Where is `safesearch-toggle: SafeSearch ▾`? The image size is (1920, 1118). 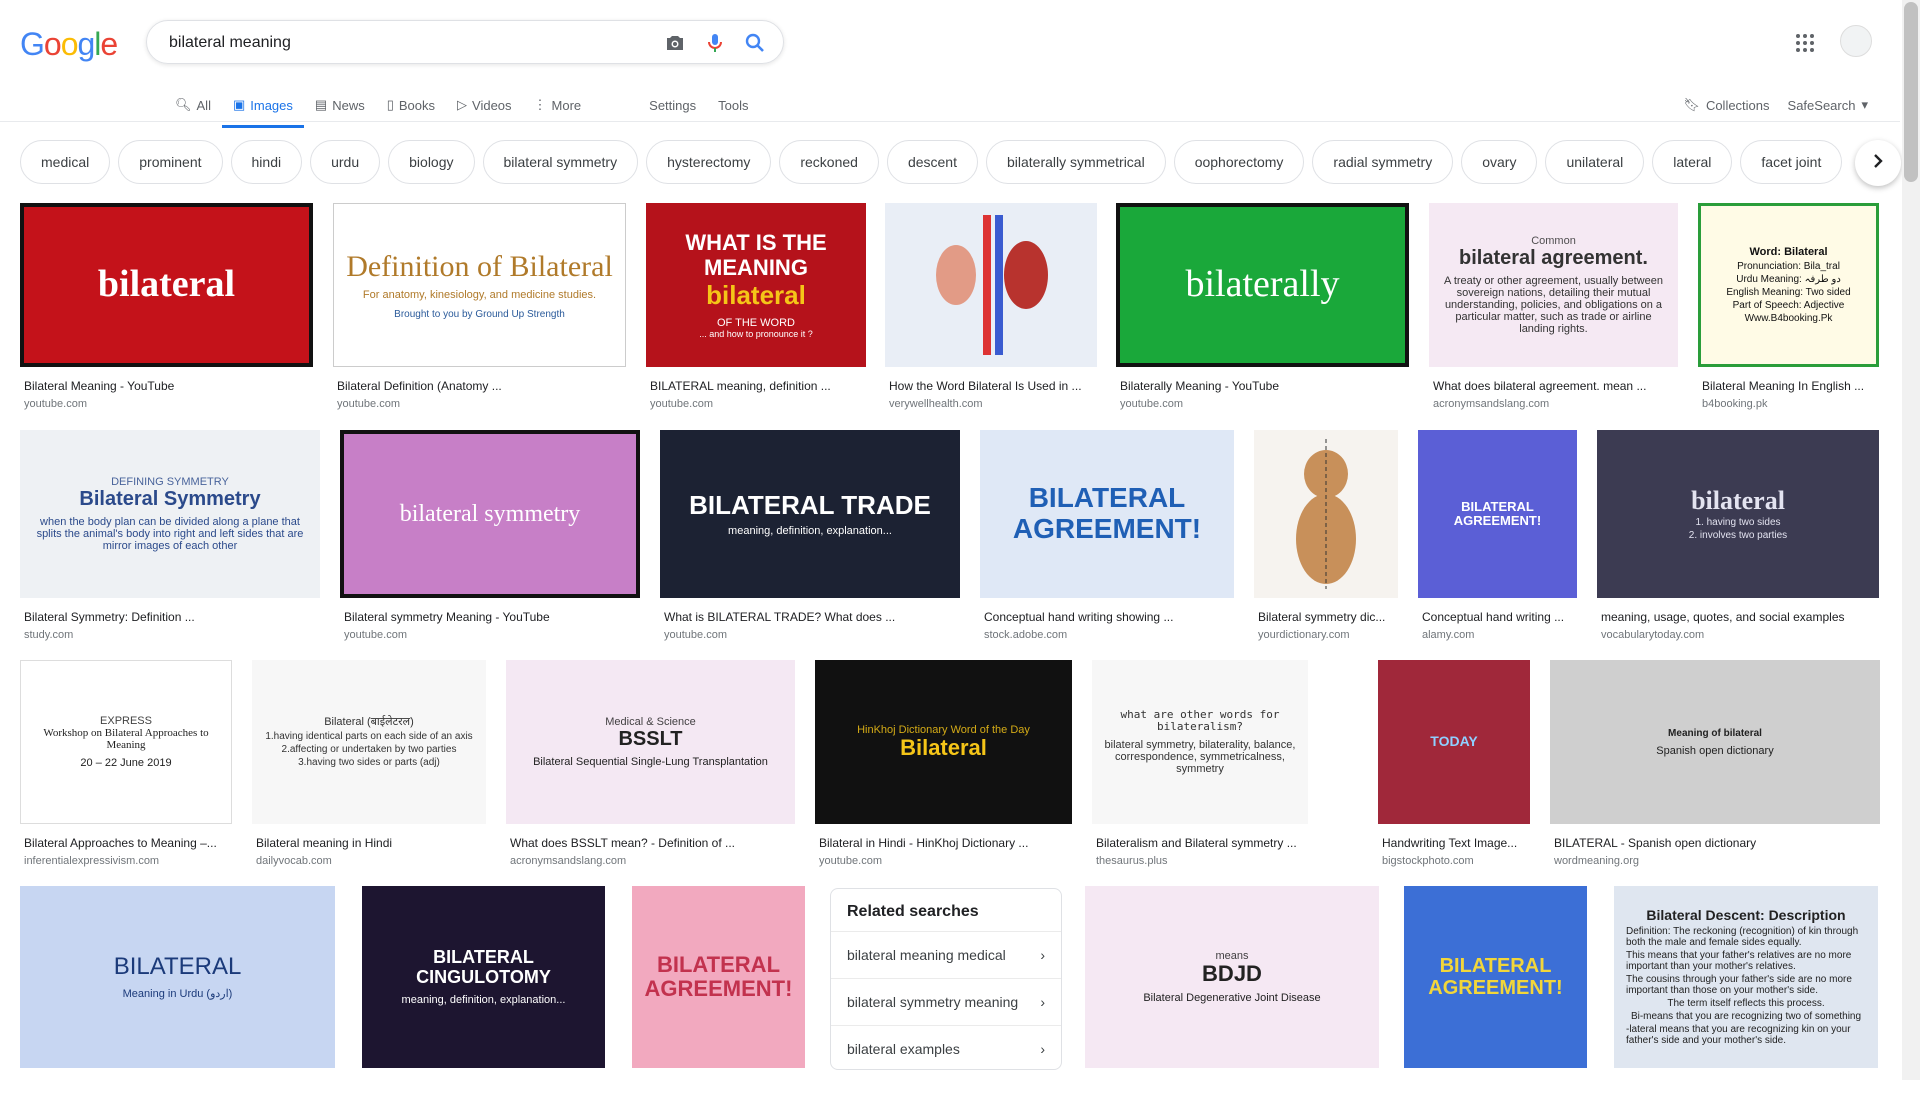 safesearch-toggle: SafeSearch ▾ is located at coordinates (1828, 105).